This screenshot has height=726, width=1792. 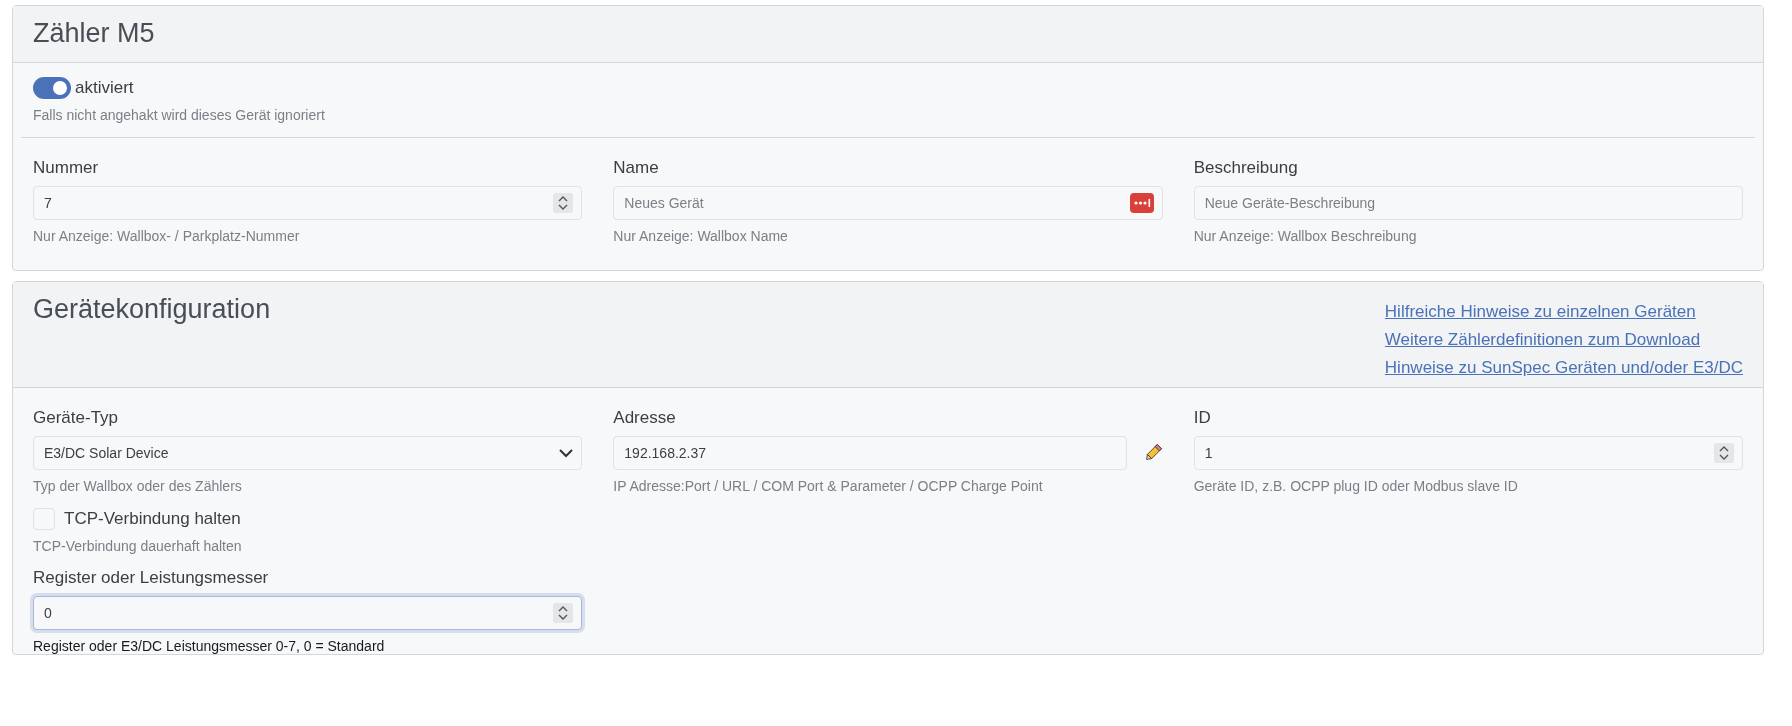 What do you see at coordinates (104, 88) in the screenshot?
I see `switch-label: aktiviert` at bounding box center [104, 88].